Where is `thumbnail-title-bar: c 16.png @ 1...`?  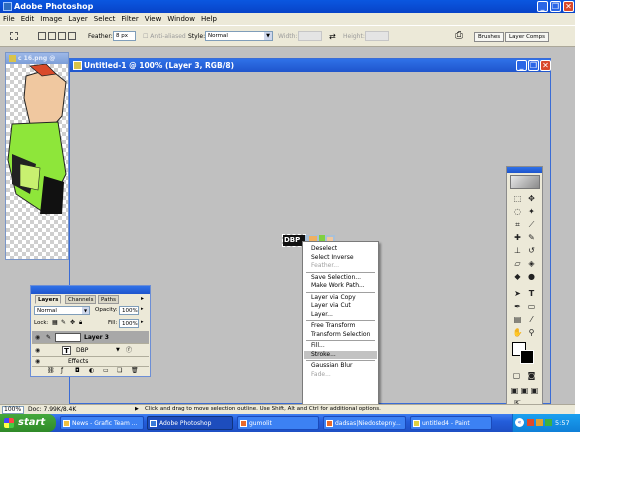 thumbnail-title-bar: c 16.png @ 1... is located at coordinates (37, 63).